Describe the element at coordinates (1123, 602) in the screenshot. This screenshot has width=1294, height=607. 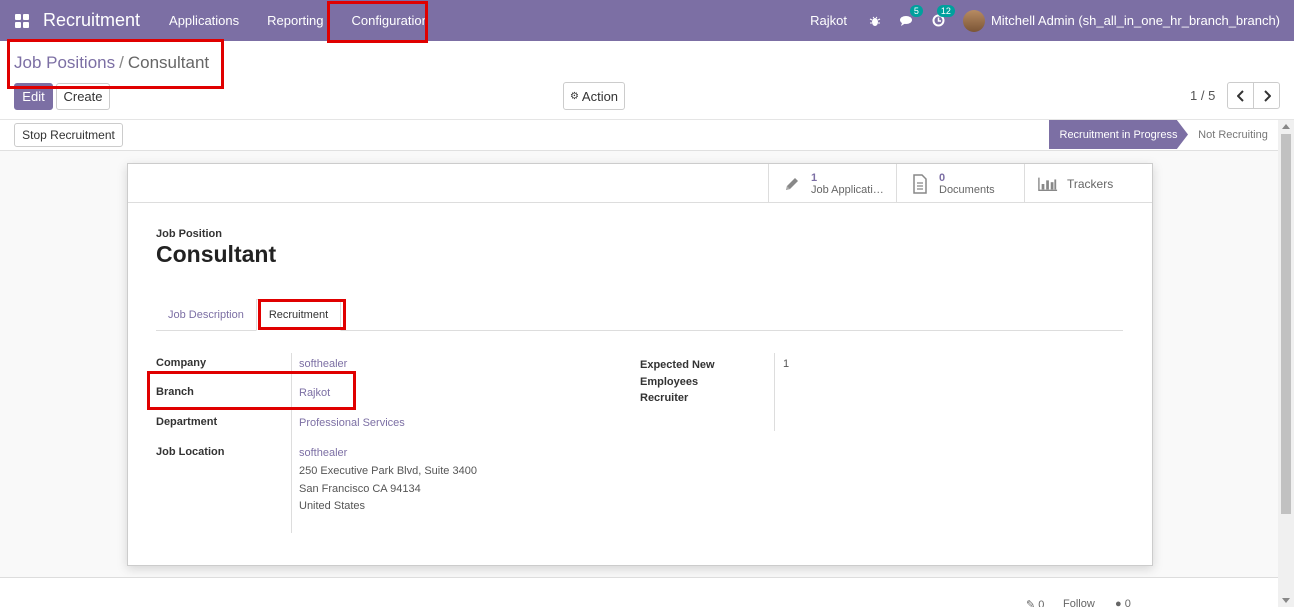
I see `followers-button: ● 0` at that location.